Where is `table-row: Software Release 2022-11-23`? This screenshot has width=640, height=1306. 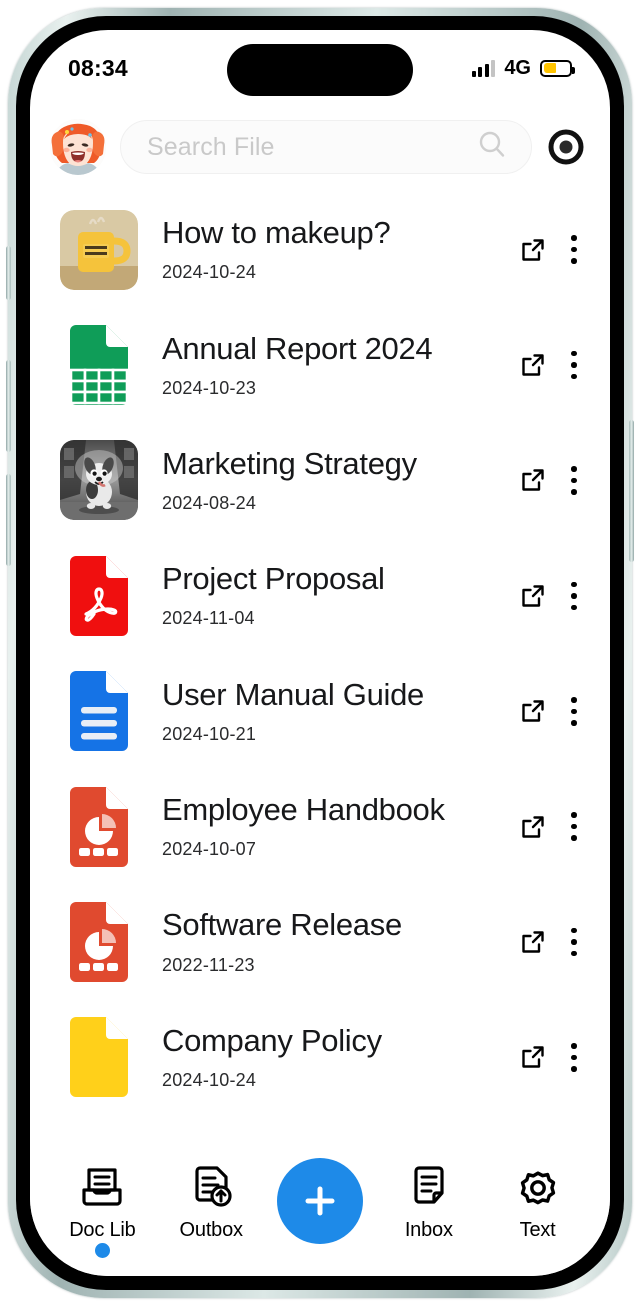
table-row: Software Release 2022-11-23 is located at coordinates (320, 941).